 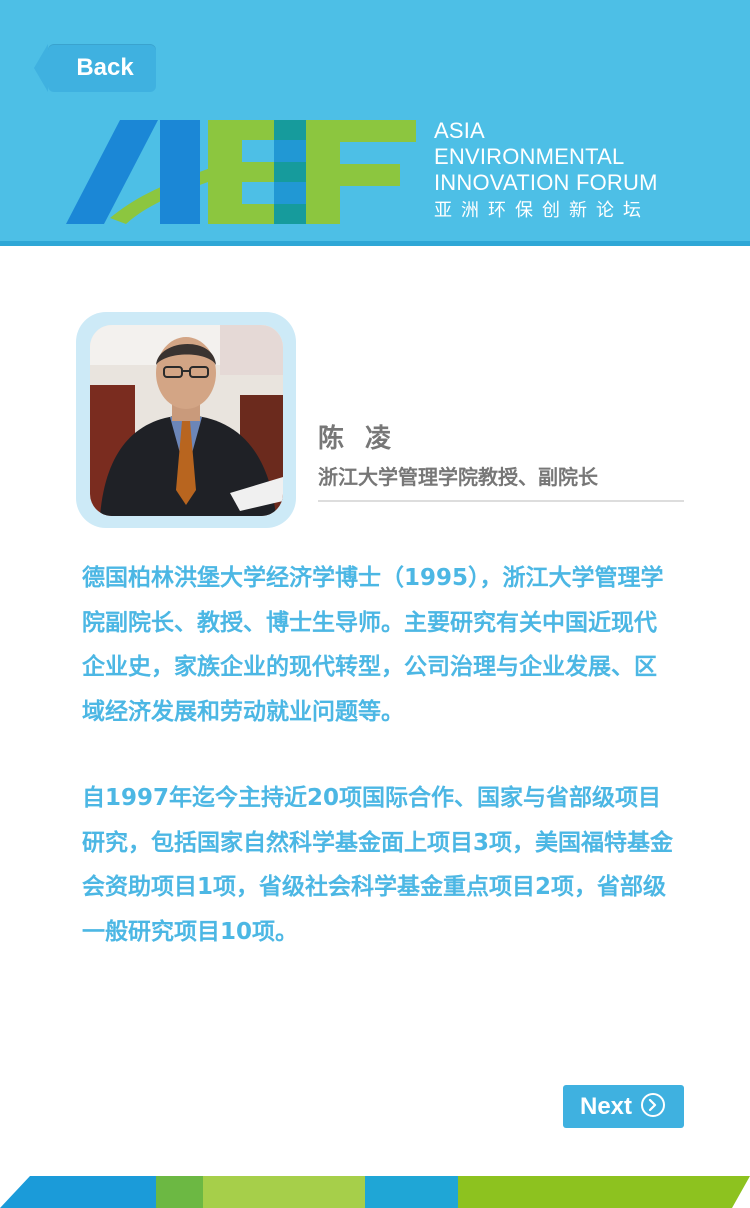 What do you see at coordinates (241, 172) in the screenshot?
I see `aeif-logo-mark` at bounding box center [241, 172].